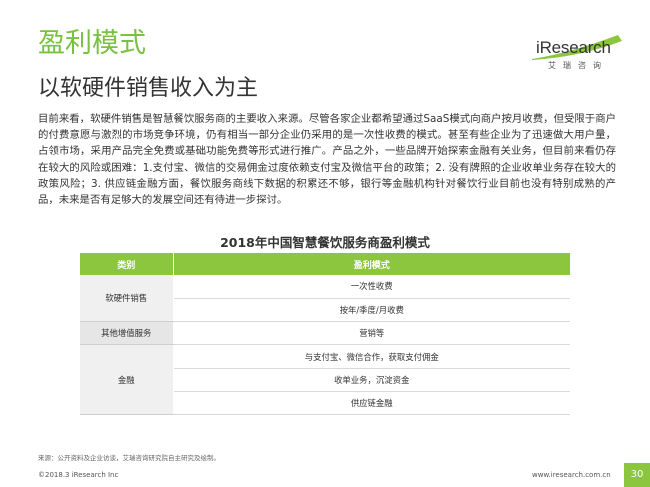 Image resolution: width=650 pixels, height=487 pixels. Describe the element at coordinates (127, 380) in the screenshot. I see `category-cell: 金融` at that location.